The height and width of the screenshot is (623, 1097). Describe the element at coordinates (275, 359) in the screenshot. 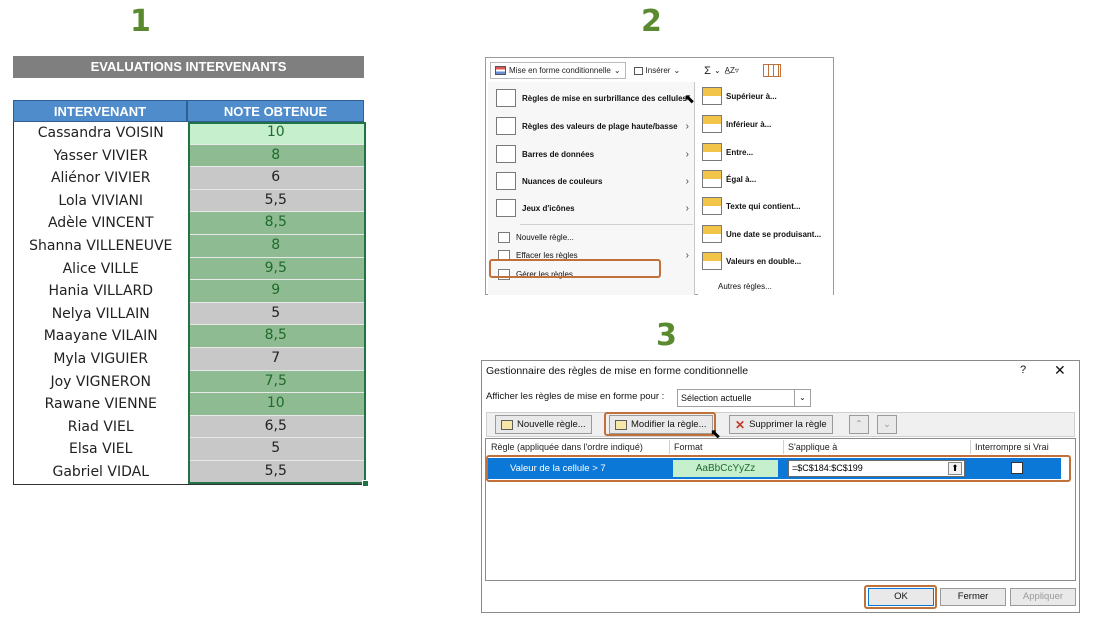

I see `note-cell: 7` at that location.